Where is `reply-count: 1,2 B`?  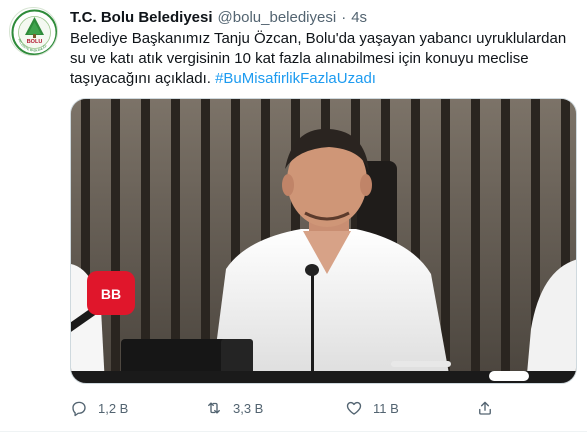
reply-count: 1,2 B is located at coordinates (113, 408).